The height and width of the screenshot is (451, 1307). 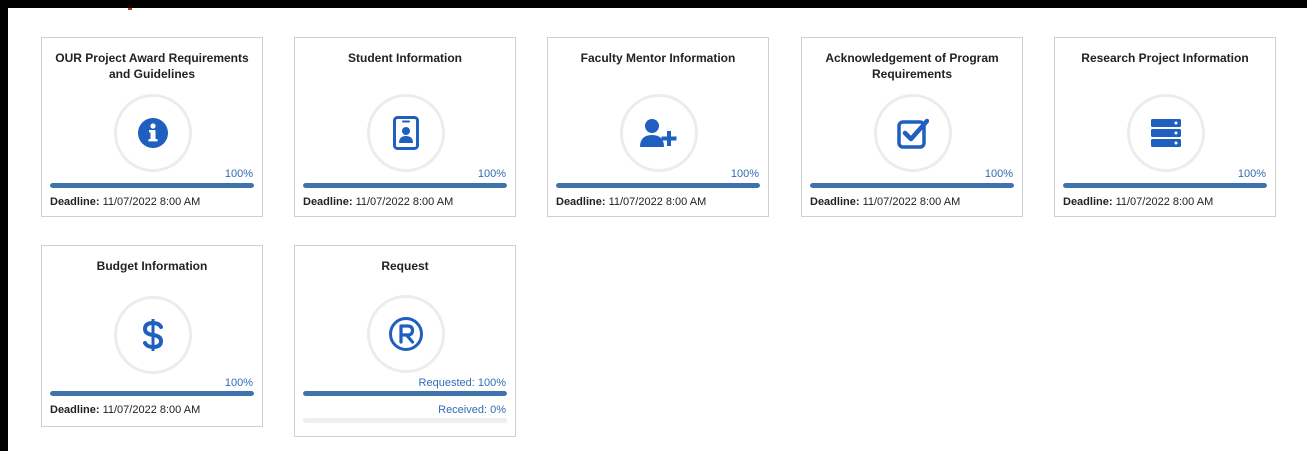 I want to click on registered-icon, so click(x=406, y=334).